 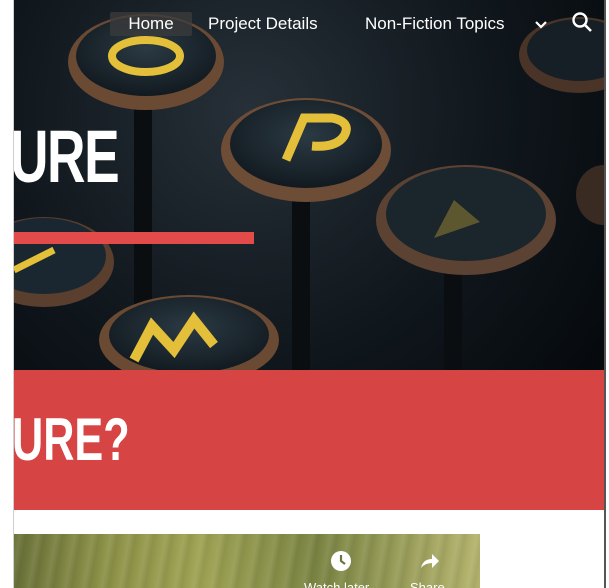 What do you see at coordinates (247, 561) in the screenshot?
I see `embedded-video: Watch later Share` at bounding box center [247, 561].